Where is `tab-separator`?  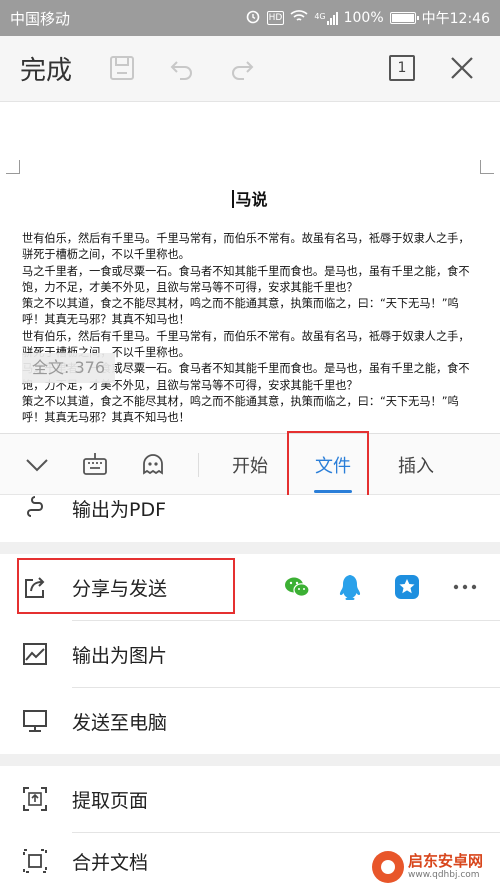 tab-separator is located at coordinates (198, 465).